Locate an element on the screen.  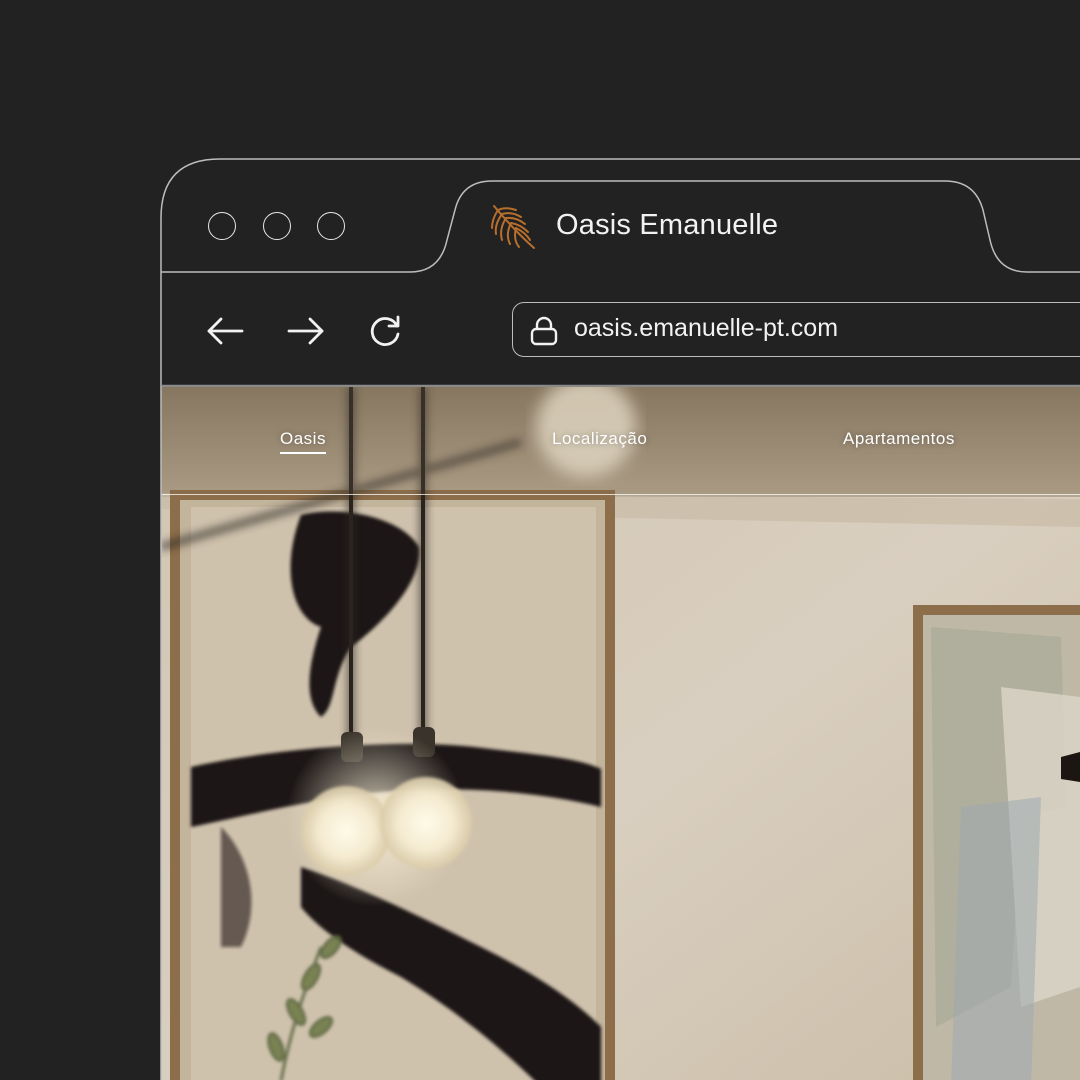
arrow-left-icon is located at coordinates (225, 331).